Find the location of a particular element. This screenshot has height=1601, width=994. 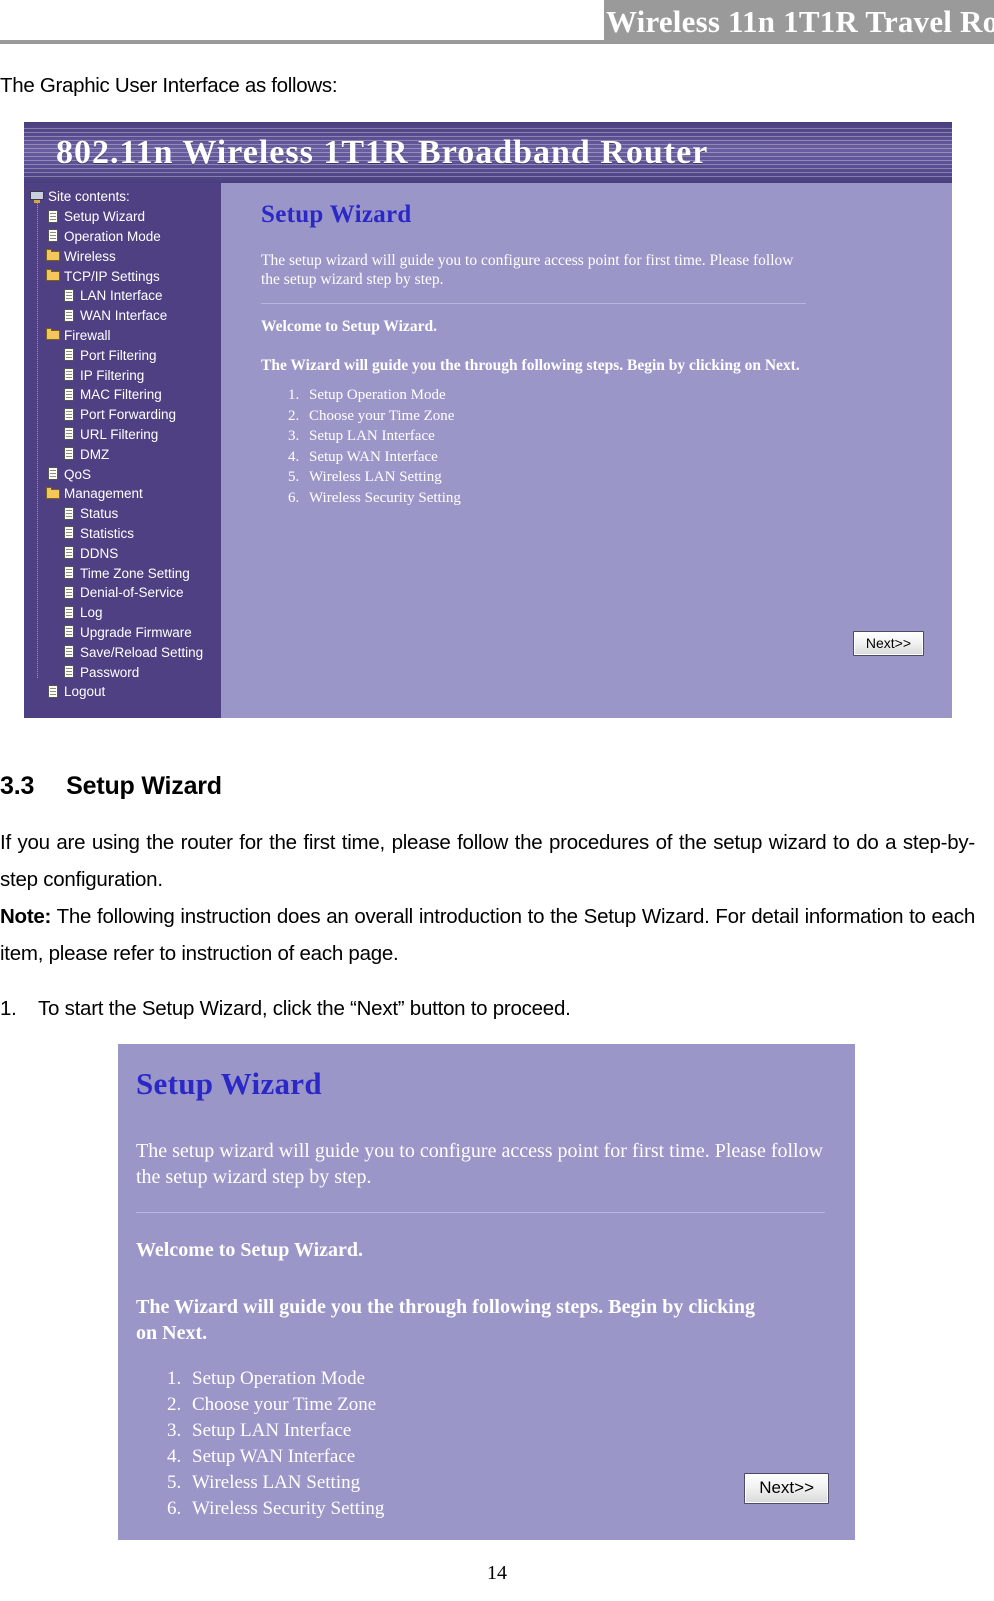

sidebar-item-label: URL Filtering is located at coordinates (119, 434).